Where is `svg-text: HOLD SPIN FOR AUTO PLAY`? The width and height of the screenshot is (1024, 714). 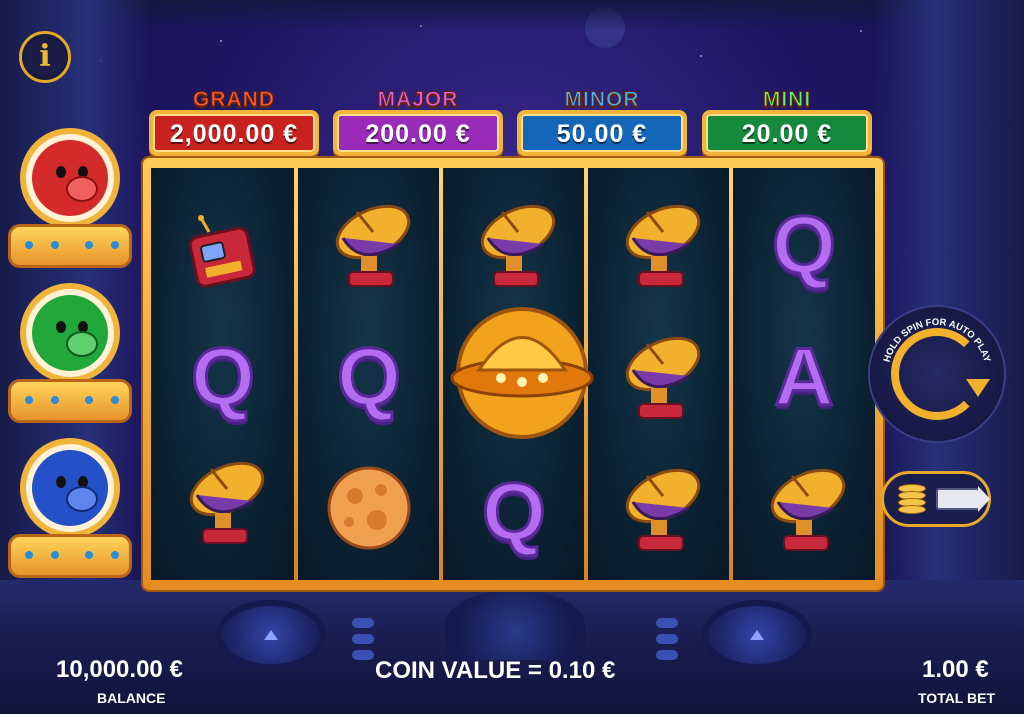
svg-text: HOLD SPIN FOR AUTO PLAY is located at coordinates (937, 340).